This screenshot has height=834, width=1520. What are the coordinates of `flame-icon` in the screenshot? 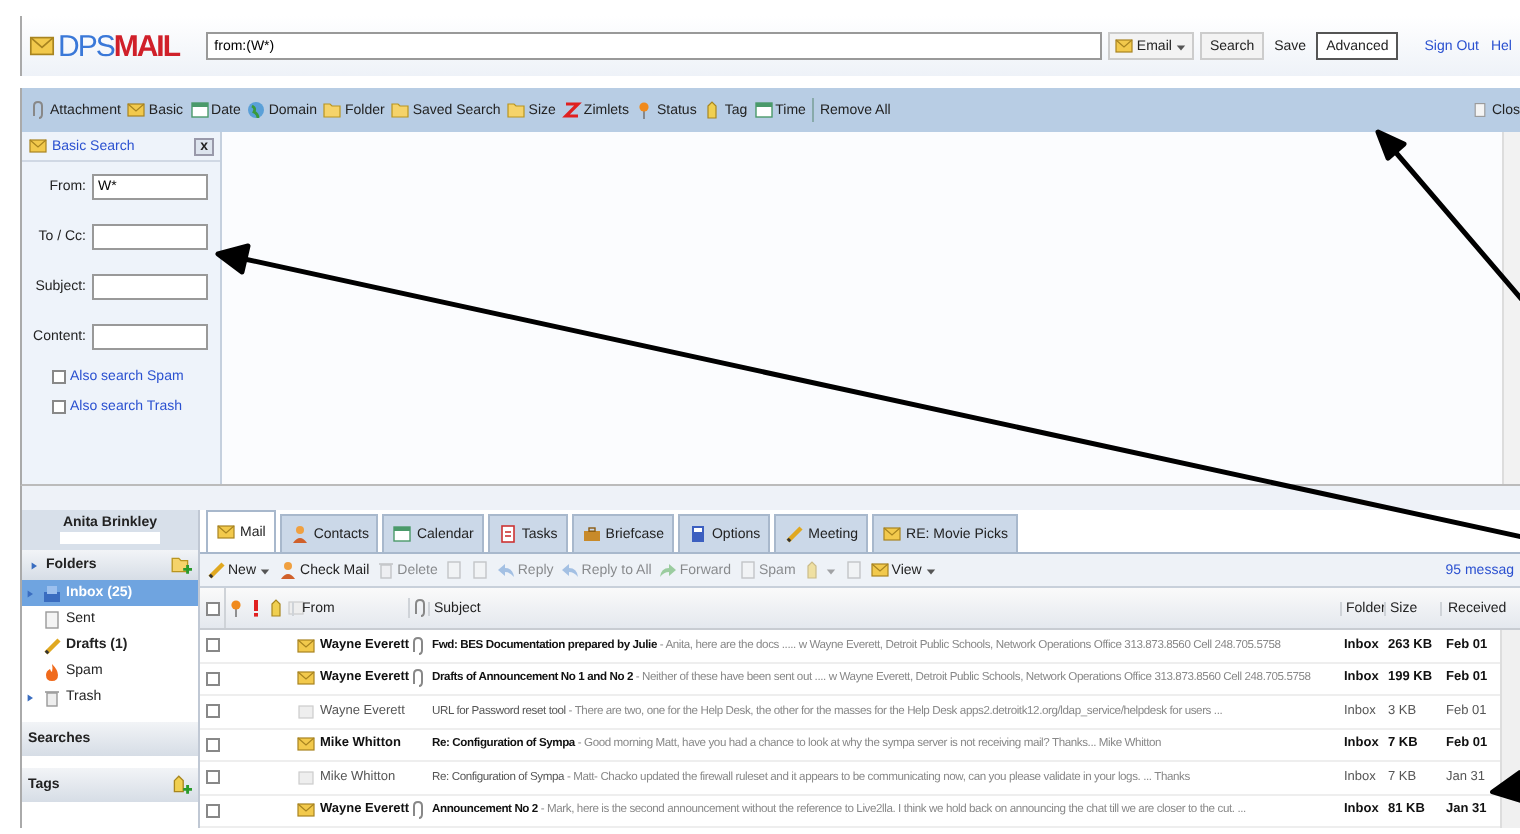 It's located at (52, 671).